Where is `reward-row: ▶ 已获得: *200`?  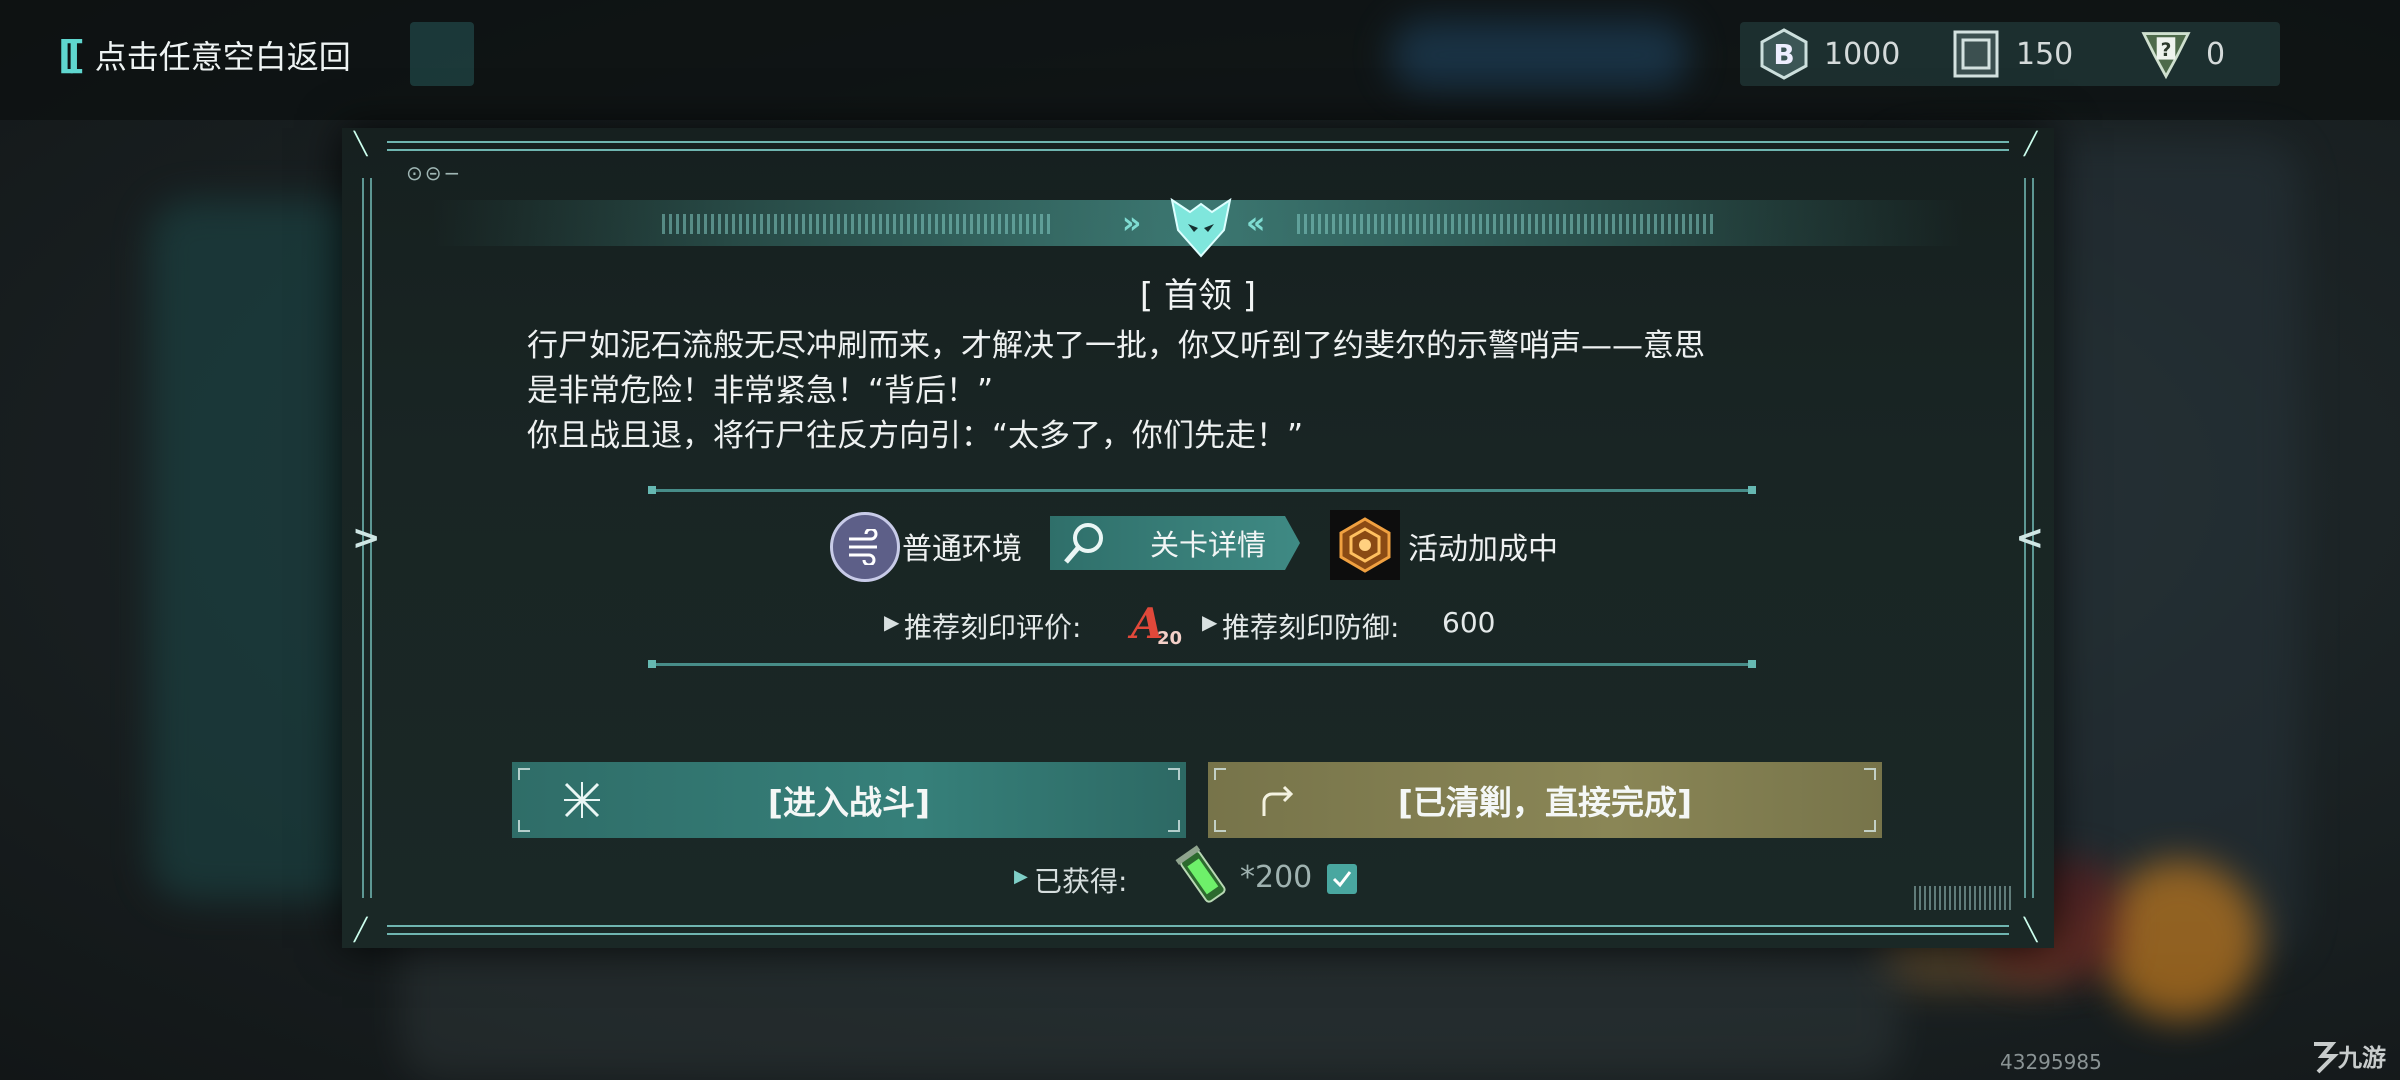 reward-row: ▶ 已获得: *200 is located at coordinates (1198, 877).